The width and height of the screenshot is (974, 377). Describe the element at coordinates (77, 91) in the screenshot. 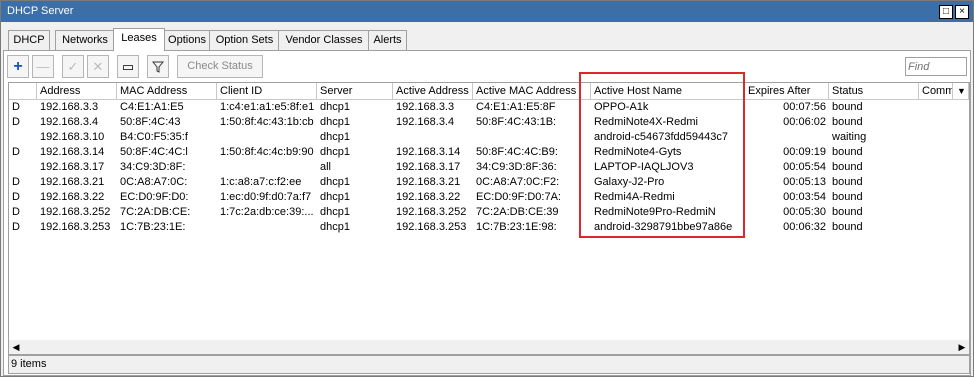

I see `header-address: Address` at that location.